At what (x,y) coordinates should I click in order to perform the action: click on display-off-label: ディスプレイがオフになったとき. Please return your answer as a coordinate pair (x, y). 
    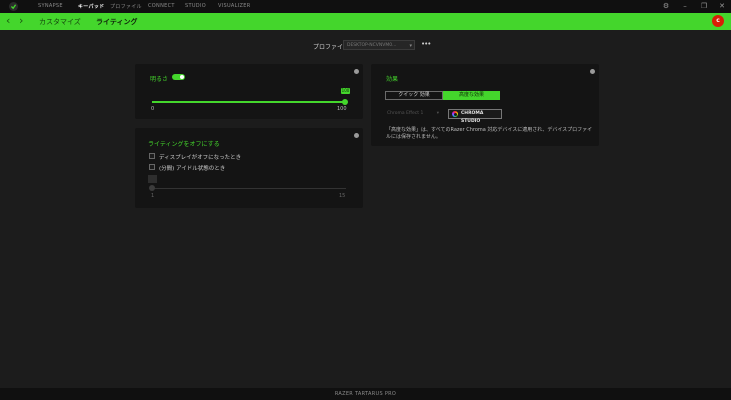
    Looking at the image, I should click on (200, 158).